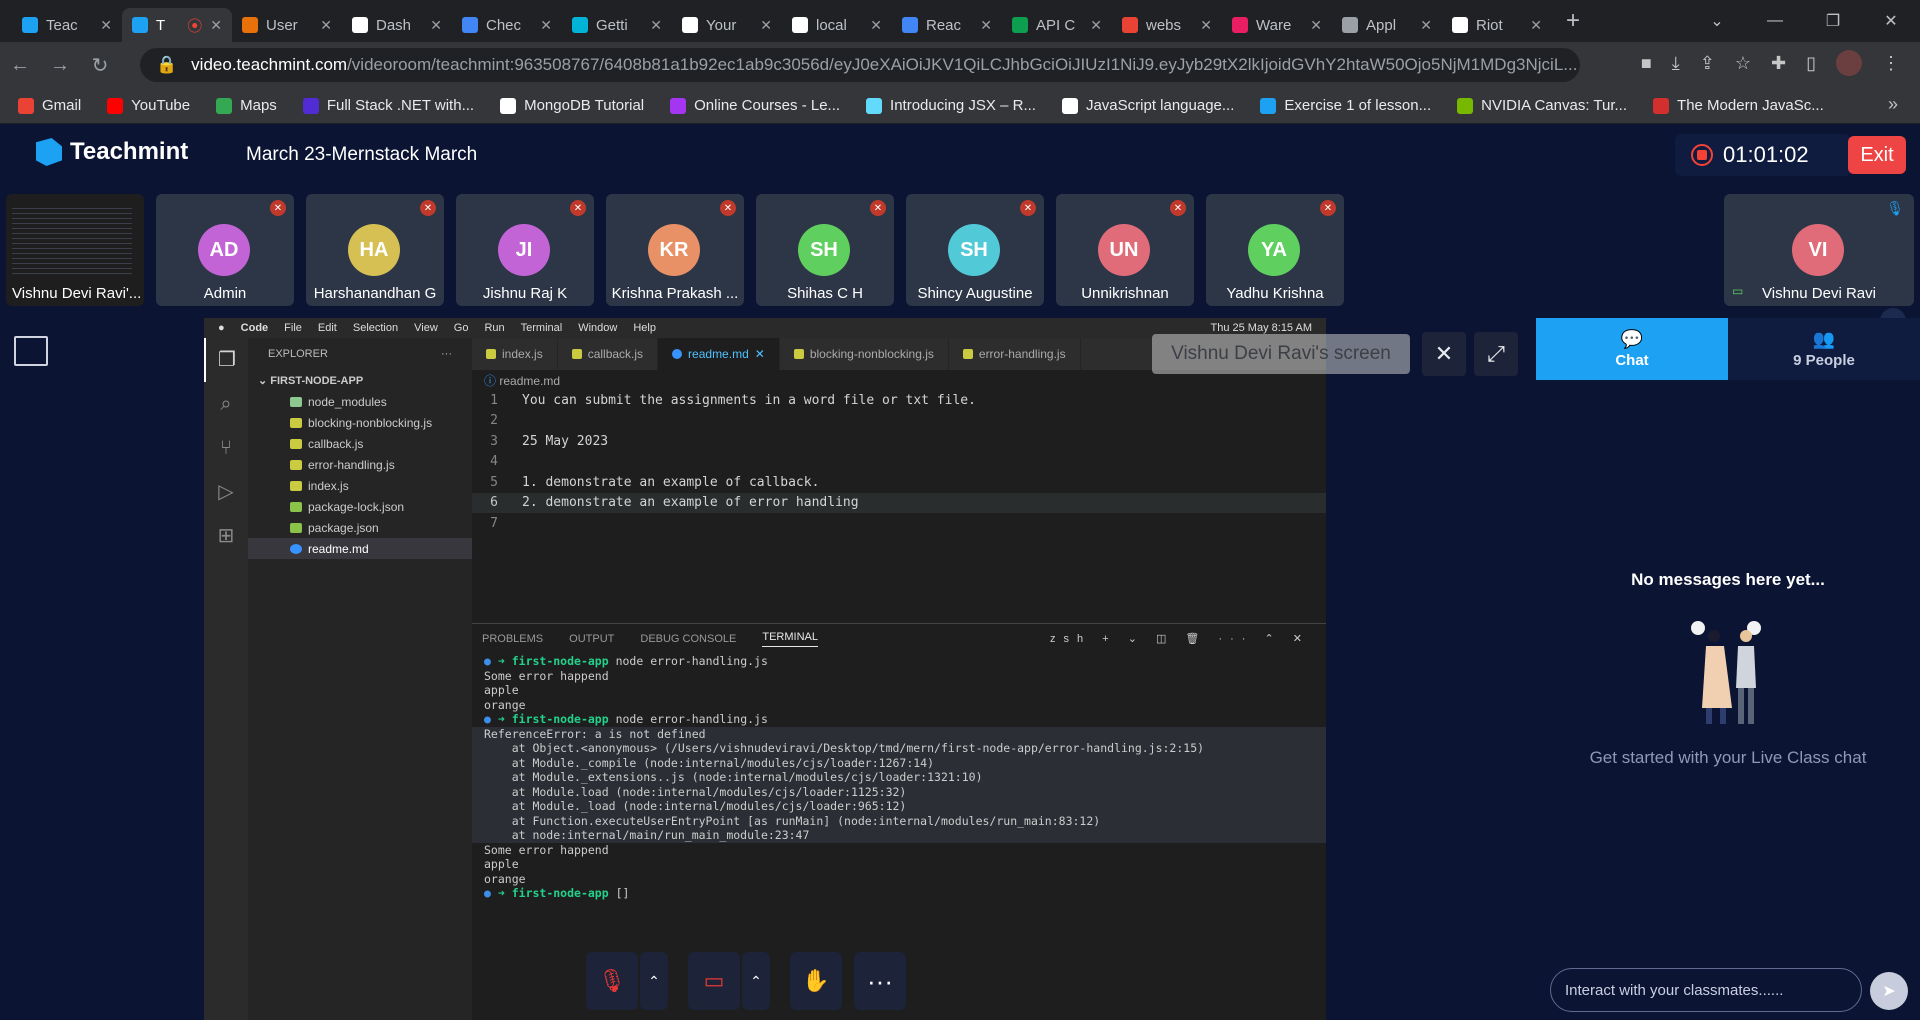 This screenshot has width=1920, height=1020. I want to click on back-button: ←, so click(20, 65).